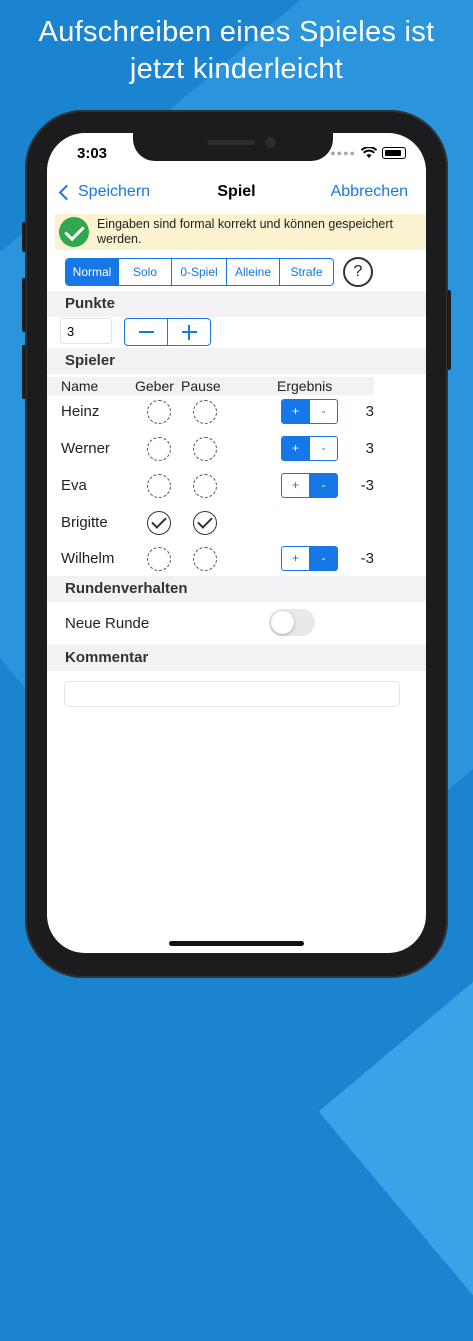  I want to click on col-dealer: Geber, so click(154, 386).